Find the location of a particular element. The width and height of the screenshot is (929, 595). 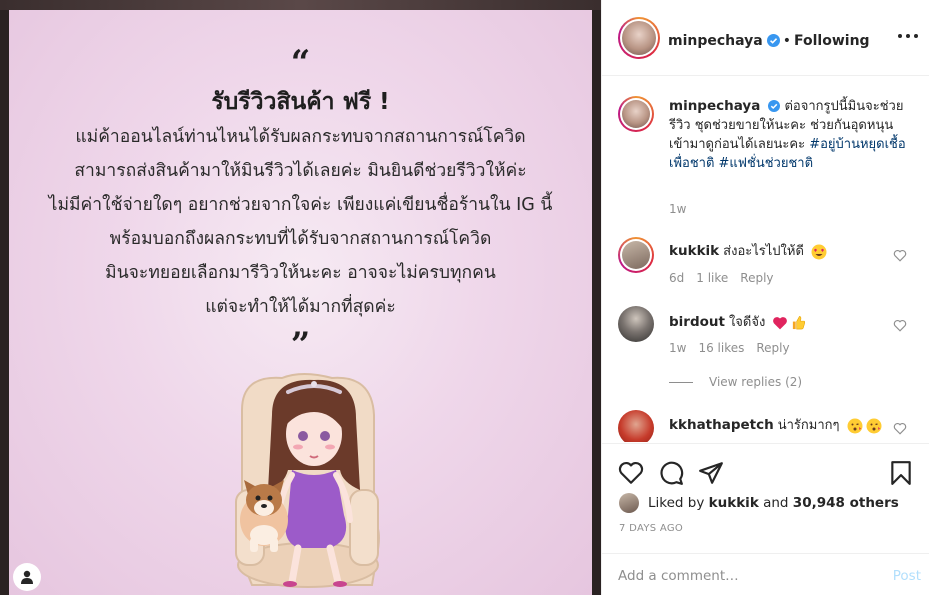

close-quote-mark: ” is located at coordinates (300, 345).